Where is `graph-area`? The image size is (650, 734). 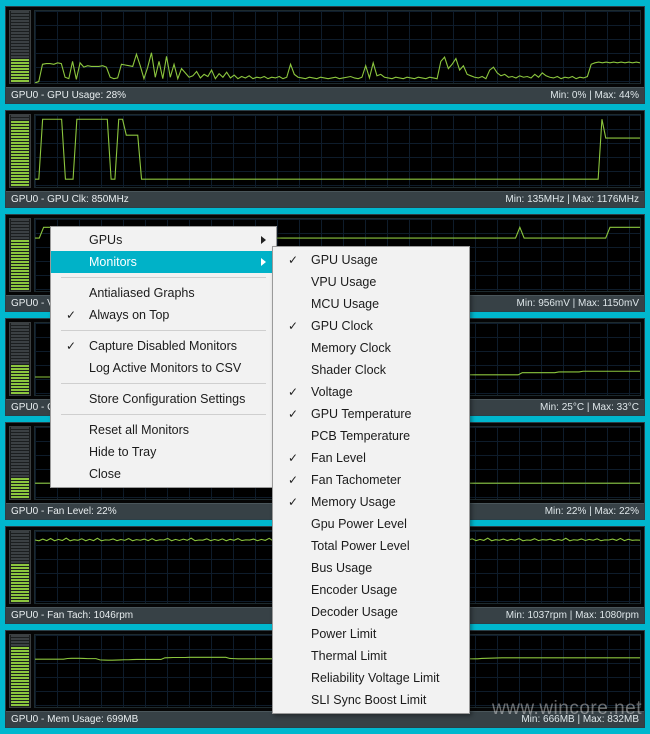
graph-area is located at coordinates (325, 151).